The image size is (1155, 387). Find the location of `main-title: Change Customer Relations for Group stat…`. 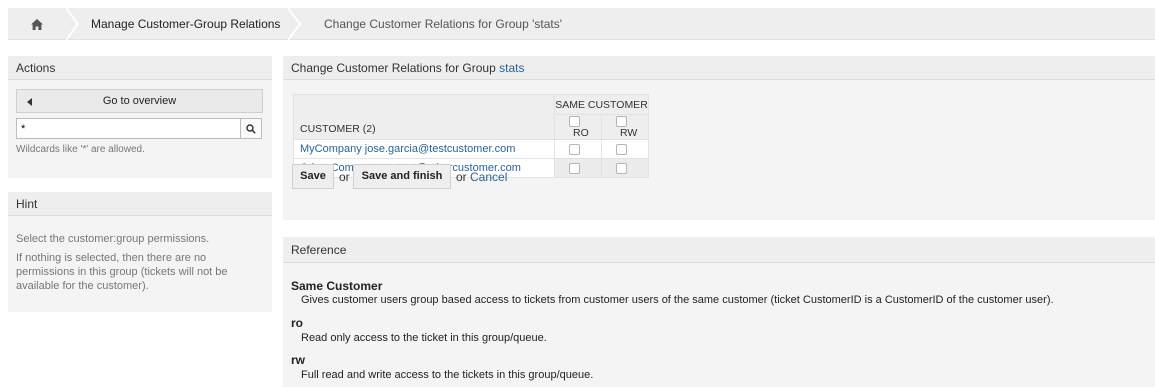

main-title: Change Customer Relations for Group stat… is located at coordinates (719, 68).